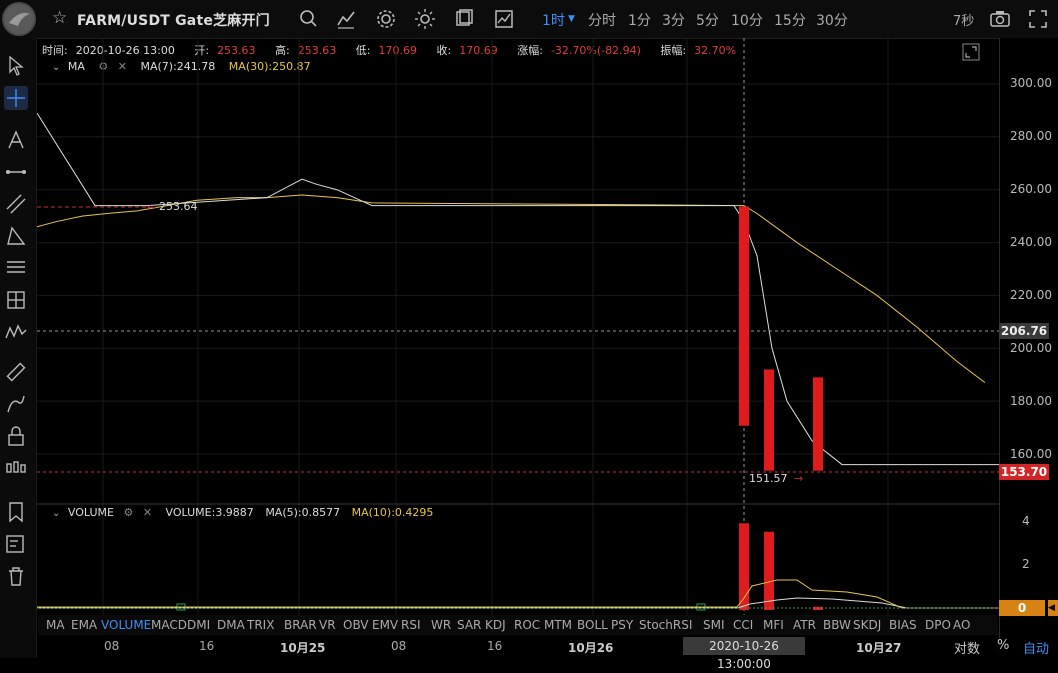  What do you see at coordinates (198, 625) in the screenshot?
I see `indicator-dmi: DMI` at bounding box center [198, 625].